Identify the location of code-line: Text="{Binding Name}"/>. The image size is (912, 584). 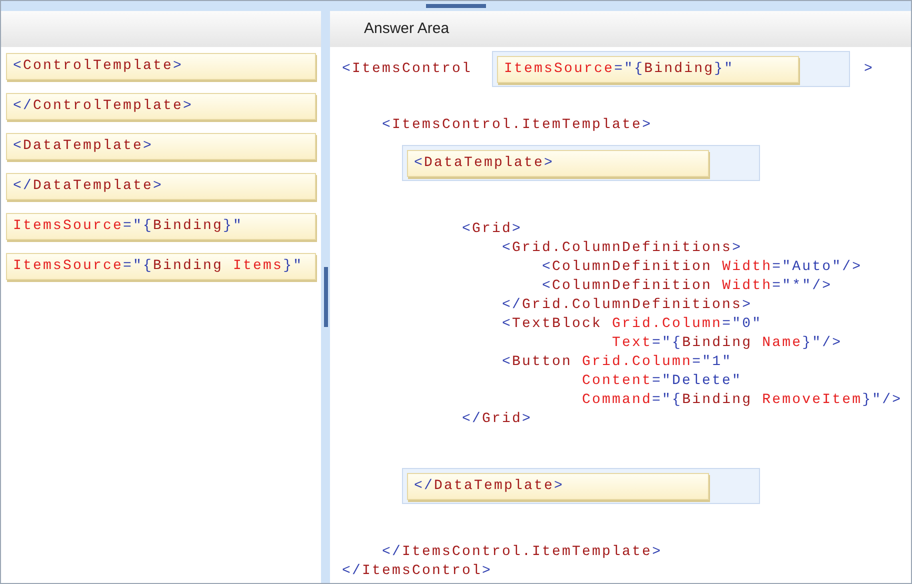
(726, 343).